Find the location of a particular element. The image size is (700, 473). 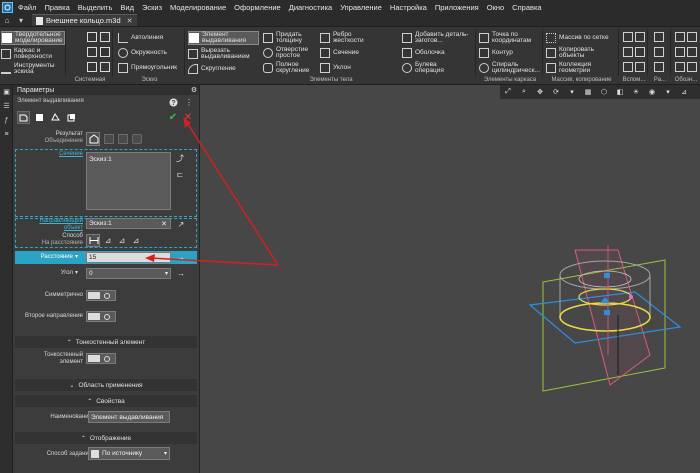

pick-direction-icon: ↗ is located at coordinates (181, 224).